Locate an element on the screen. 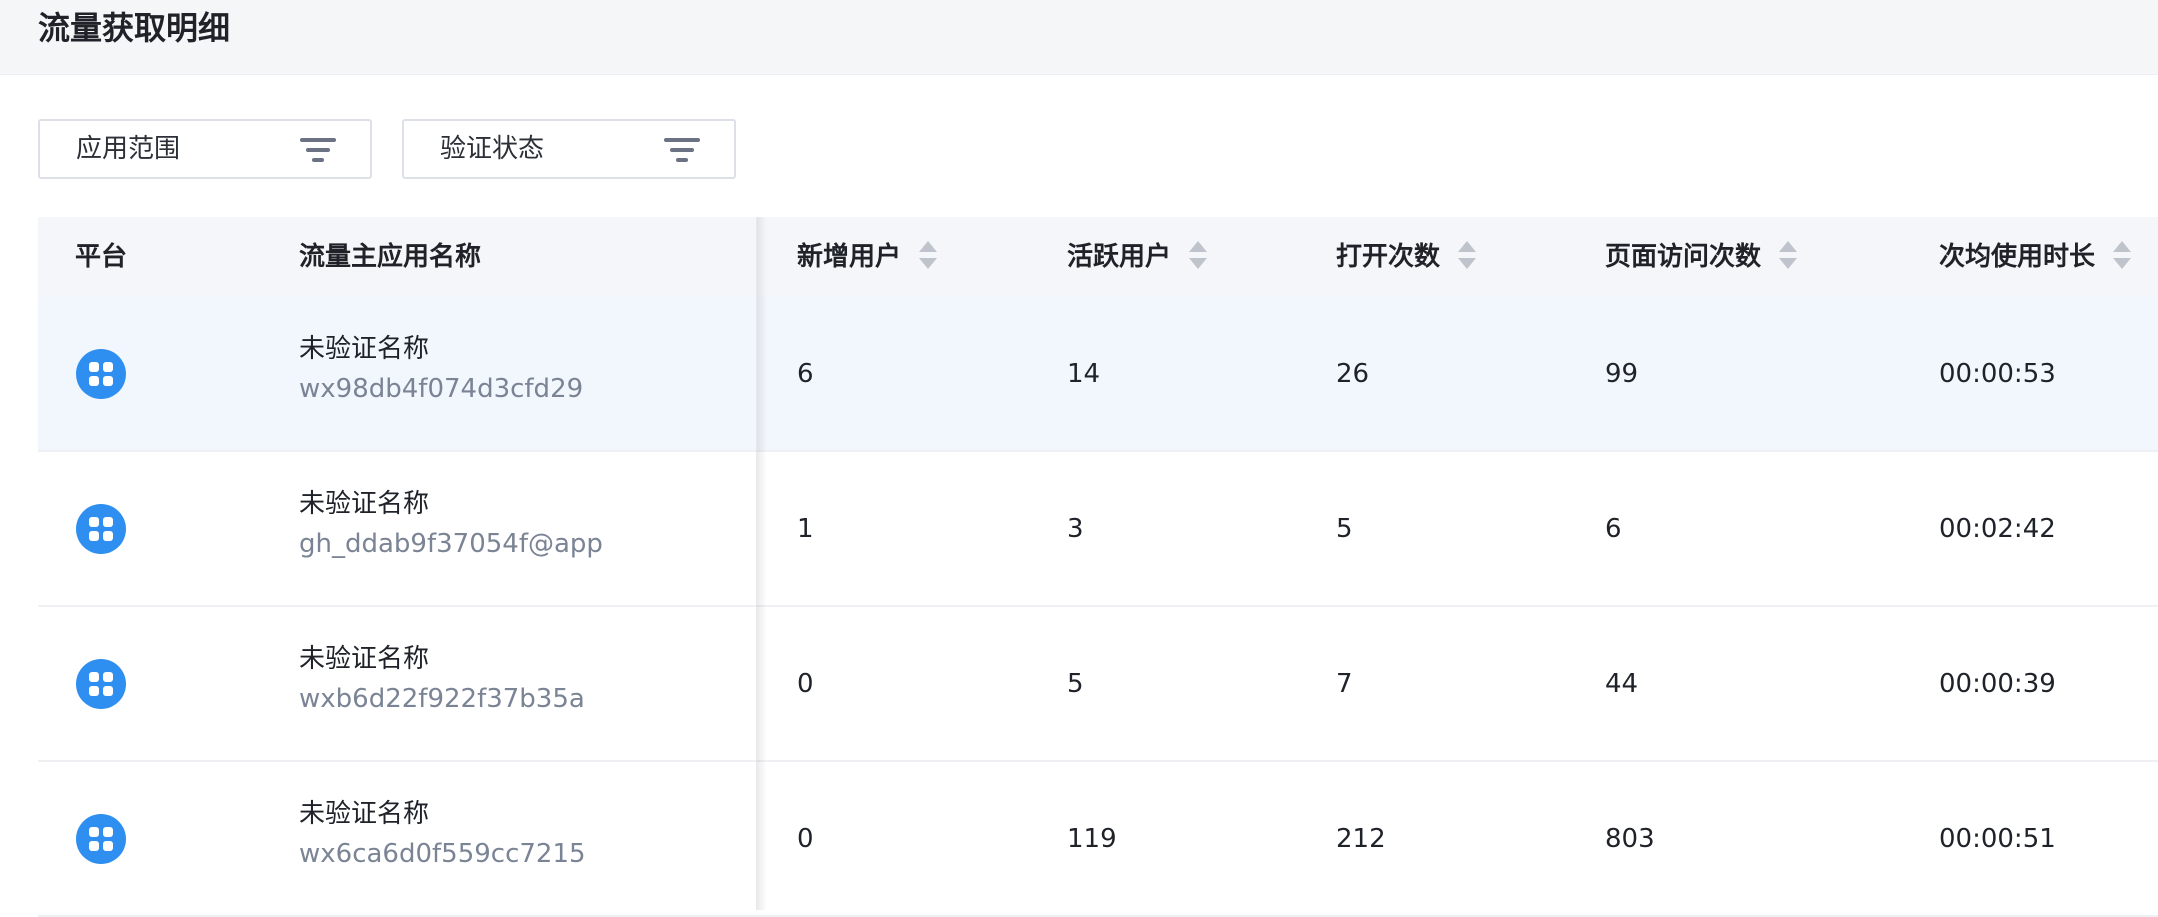  column-header-label: 页面访问次数 is located at coordinates (1683, 257).